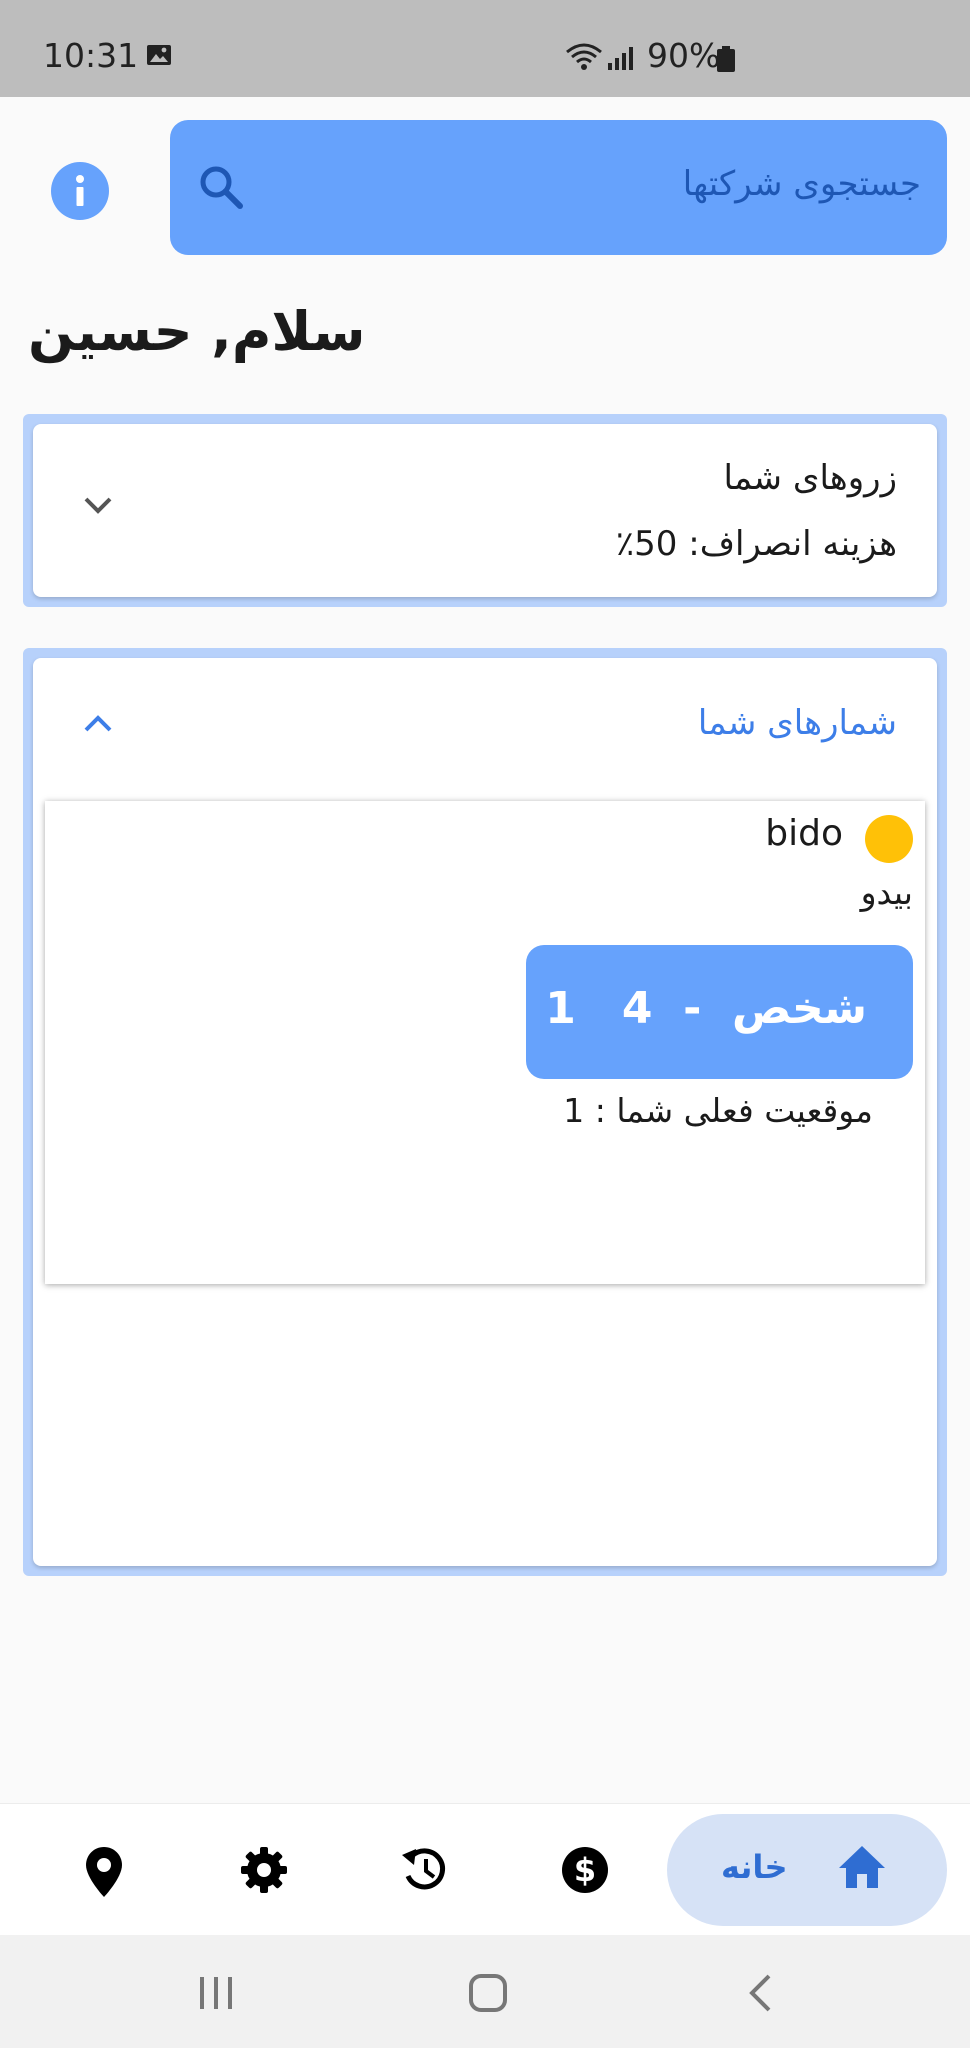 This screenshot has height=2048, width=970. I want to click on nav-home-label: خانه, so click(754, 1867).